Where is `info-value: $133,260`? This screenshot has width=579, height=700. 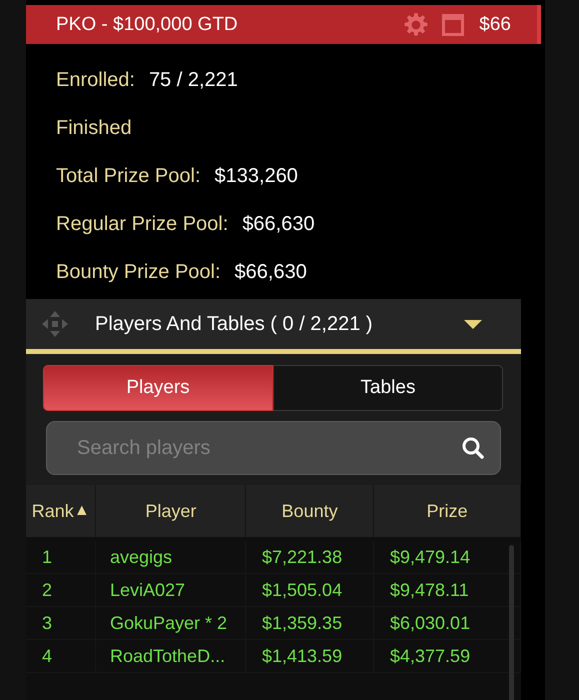
info-value: $133,260 is located at coordinates (256, 176).